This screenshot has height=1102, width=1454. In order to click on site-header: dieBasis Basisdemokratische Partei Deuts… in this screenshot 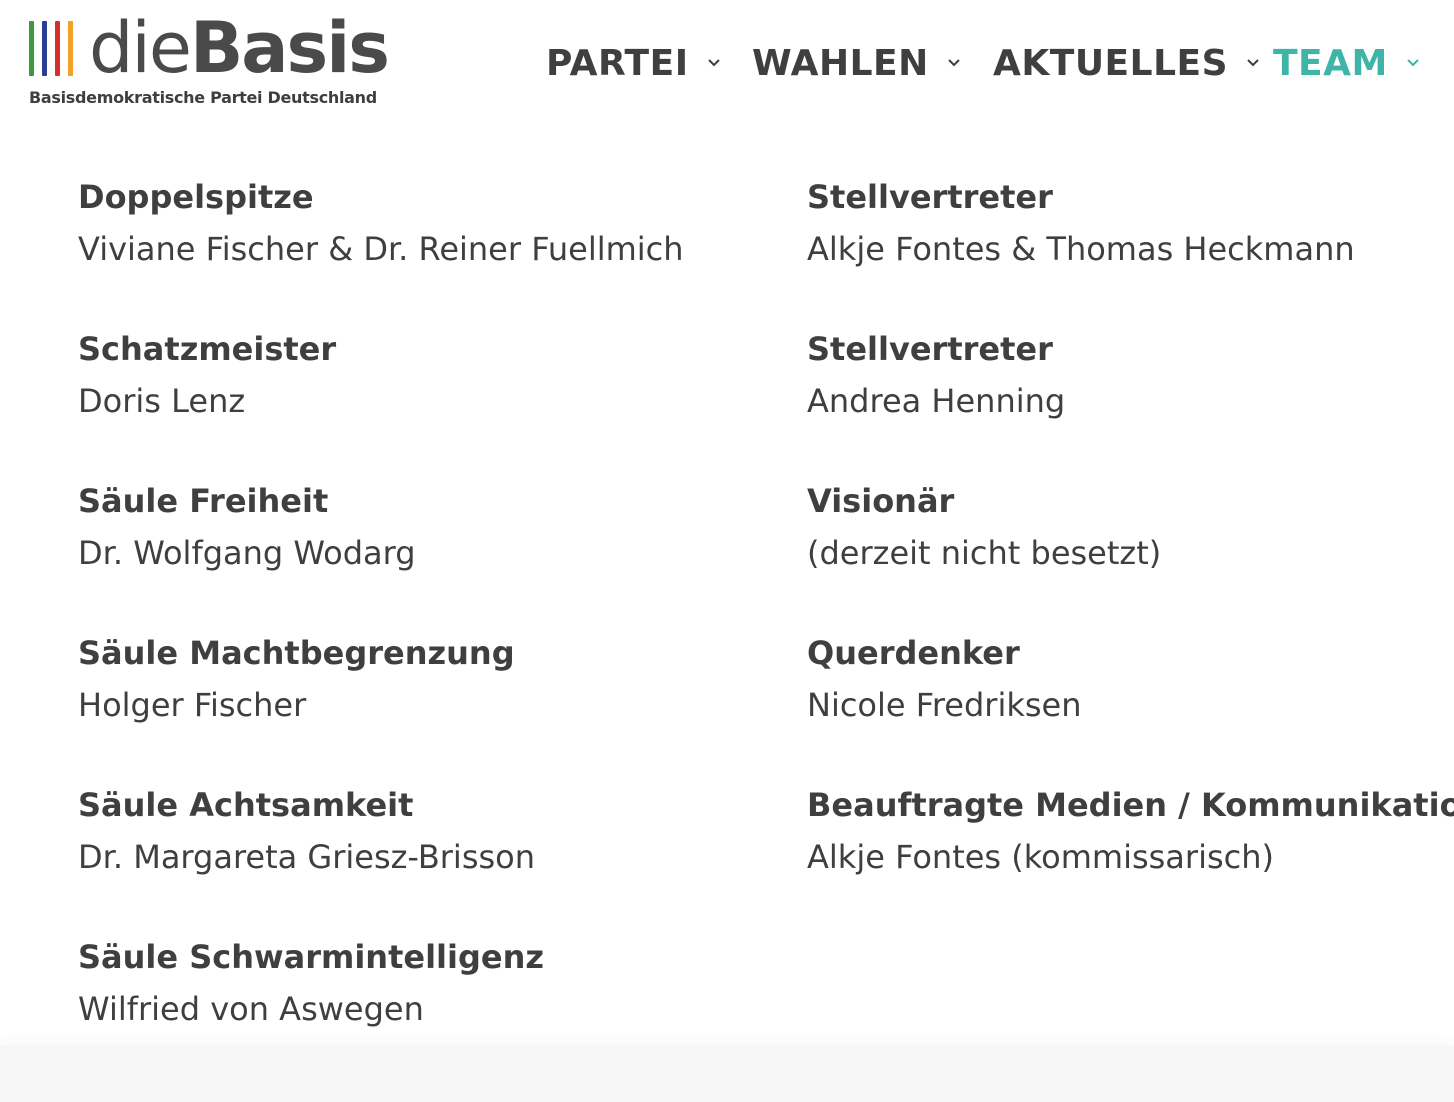, I will do `click(727, 65)`.